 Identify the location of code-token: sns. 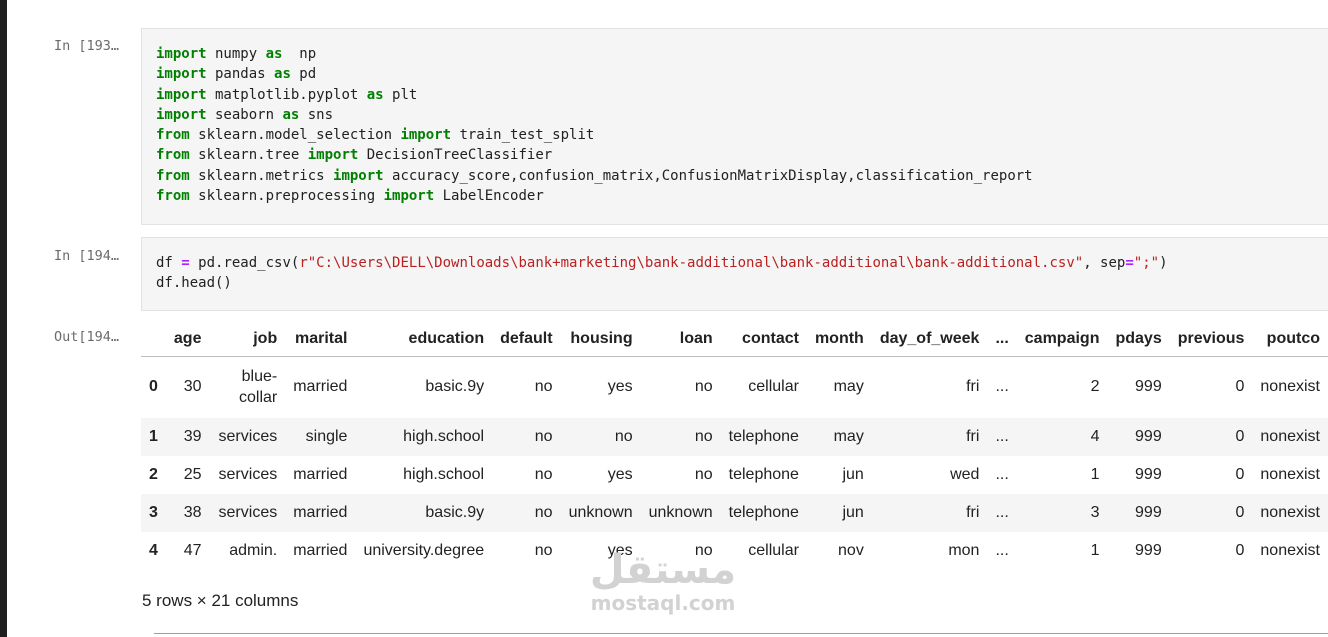
(316, 114).